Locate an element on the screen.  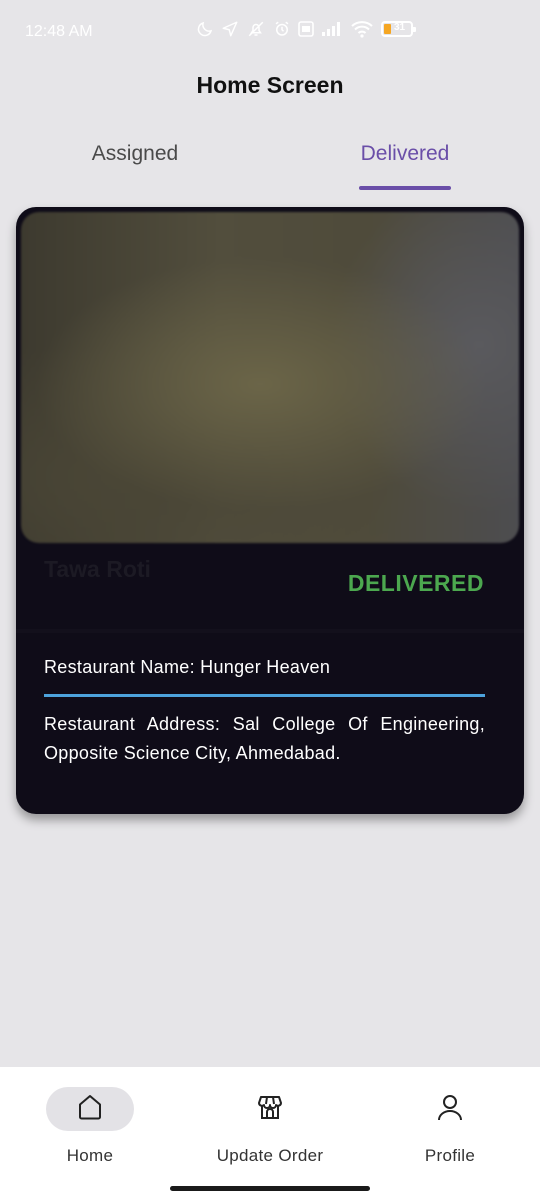
battery-icon: 31 is located at coordinates (398, 29).